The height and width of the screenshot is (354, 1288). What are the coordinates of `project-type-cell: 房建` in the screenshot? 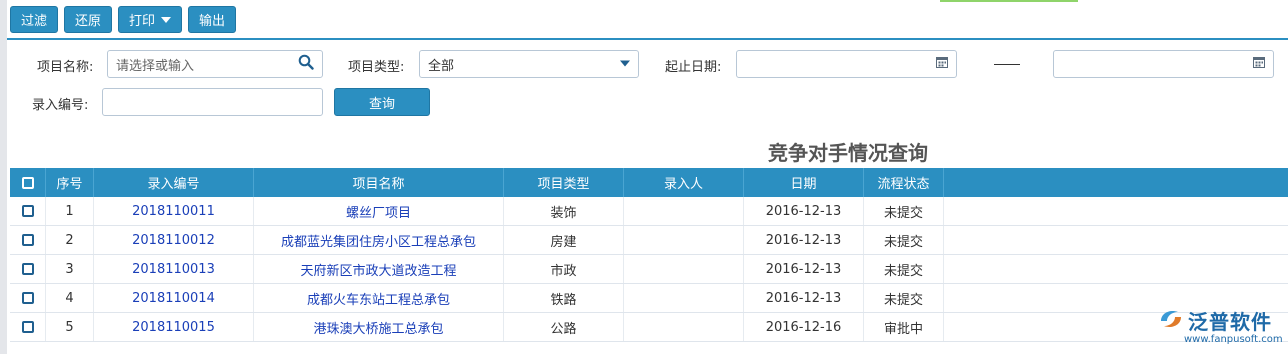 It's located at (564, 240).